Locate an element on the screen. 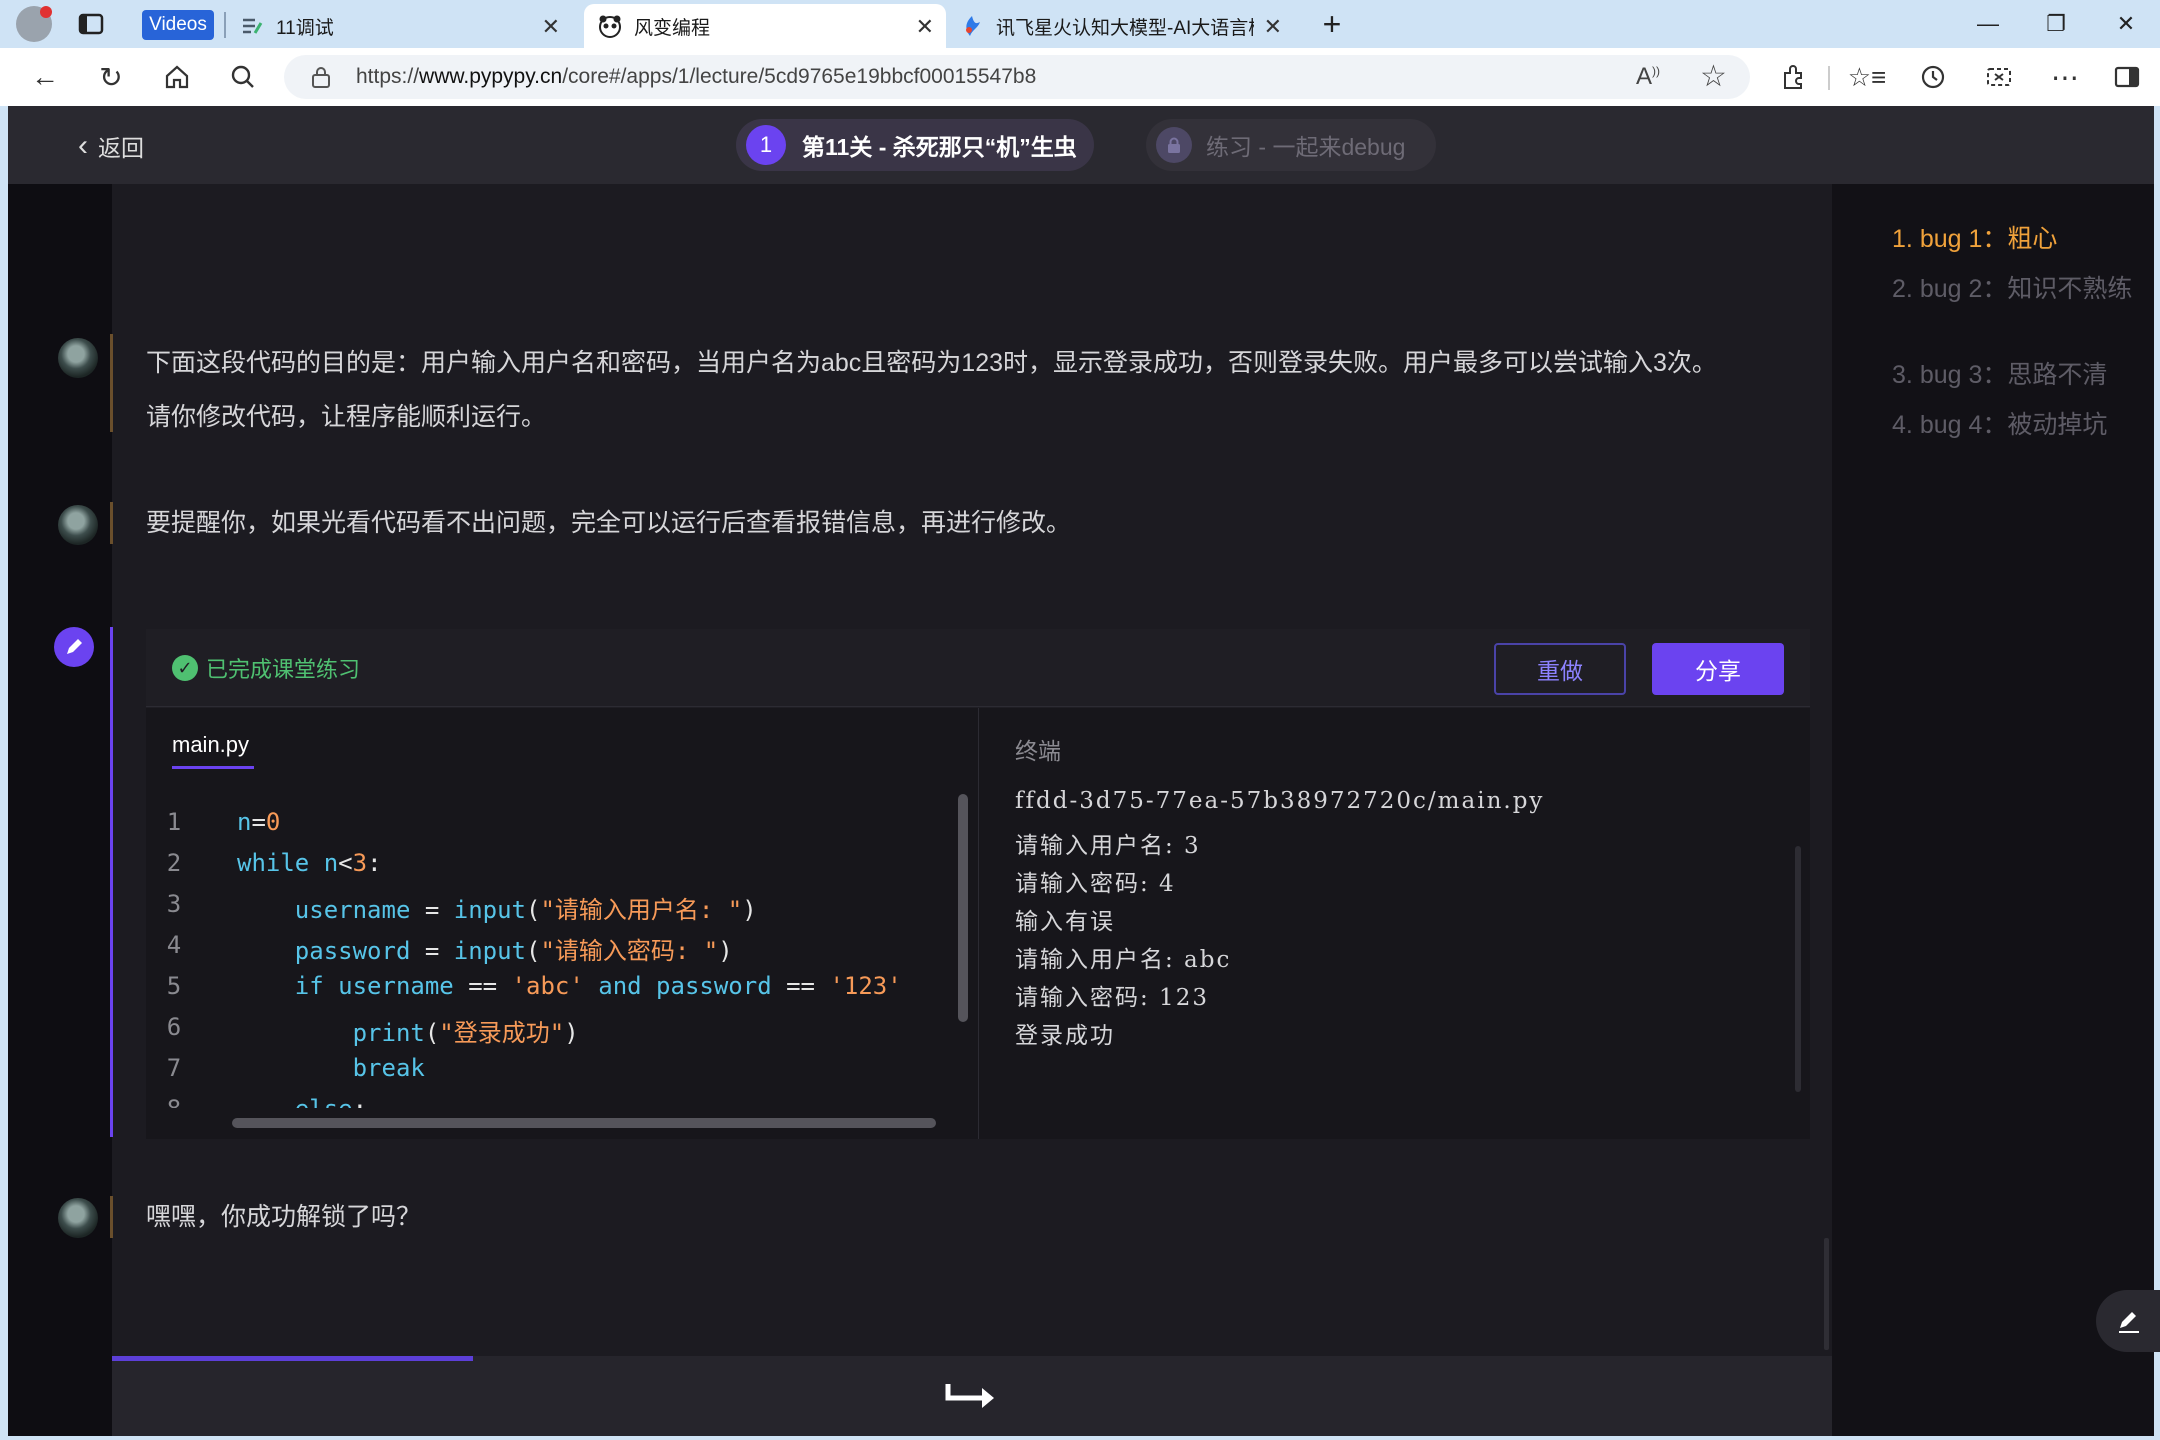 The width and height of the screenshot is (2160, 1440). message-line: 请你修改代码，让程序能顺利运行。 is located at coordinates (346, 417).